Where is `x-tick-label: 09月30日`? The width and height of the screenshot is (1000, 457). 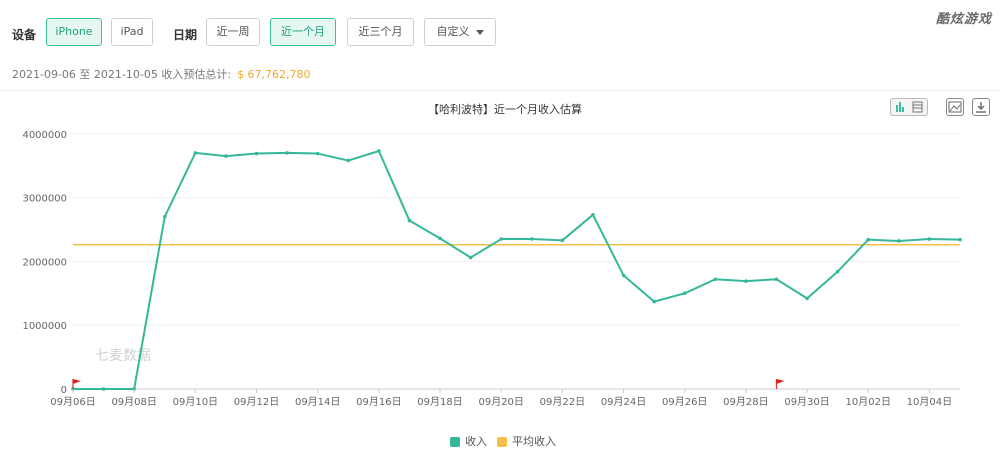
x-tick-label: 09月30日 is located at coordinates (806, 402).